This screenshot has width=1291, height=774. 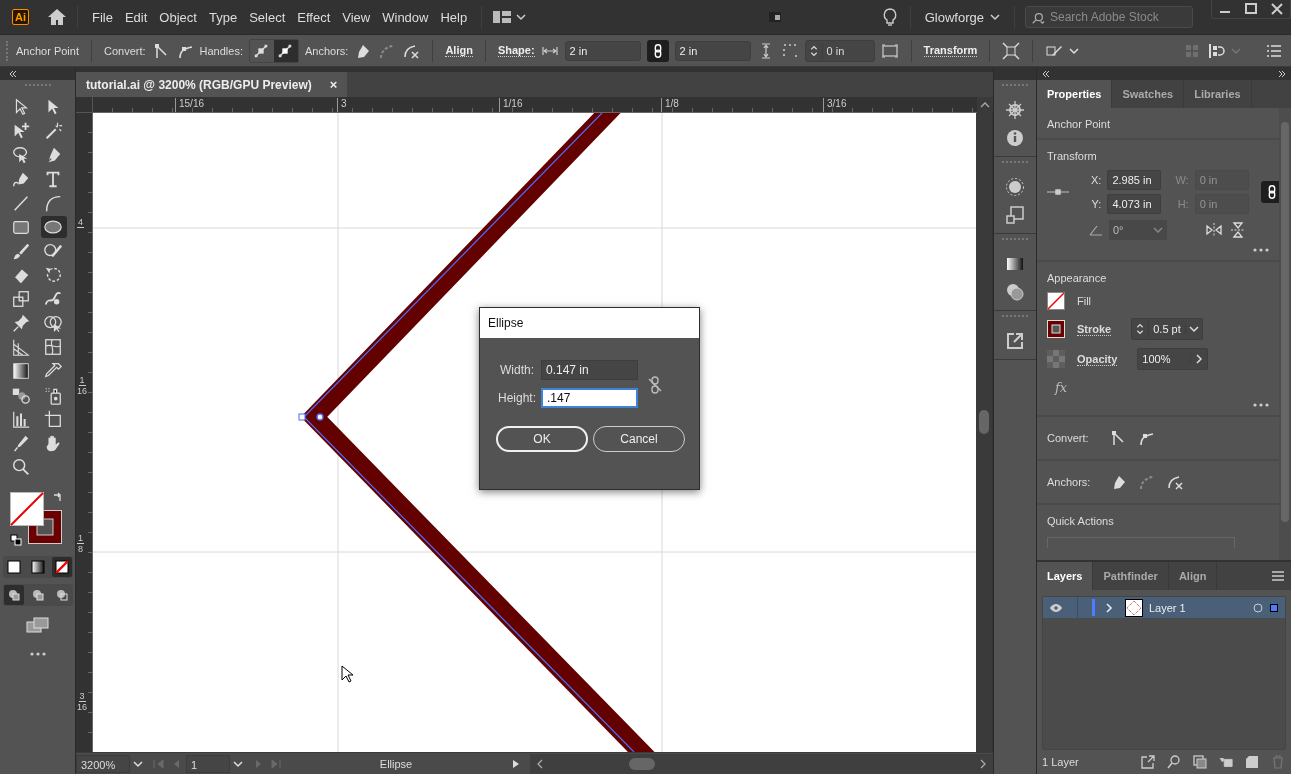 What do you see at coordinates (267, 17) in the screenshot?
I see `menu-item: Select` at bounding box center [267, 17].